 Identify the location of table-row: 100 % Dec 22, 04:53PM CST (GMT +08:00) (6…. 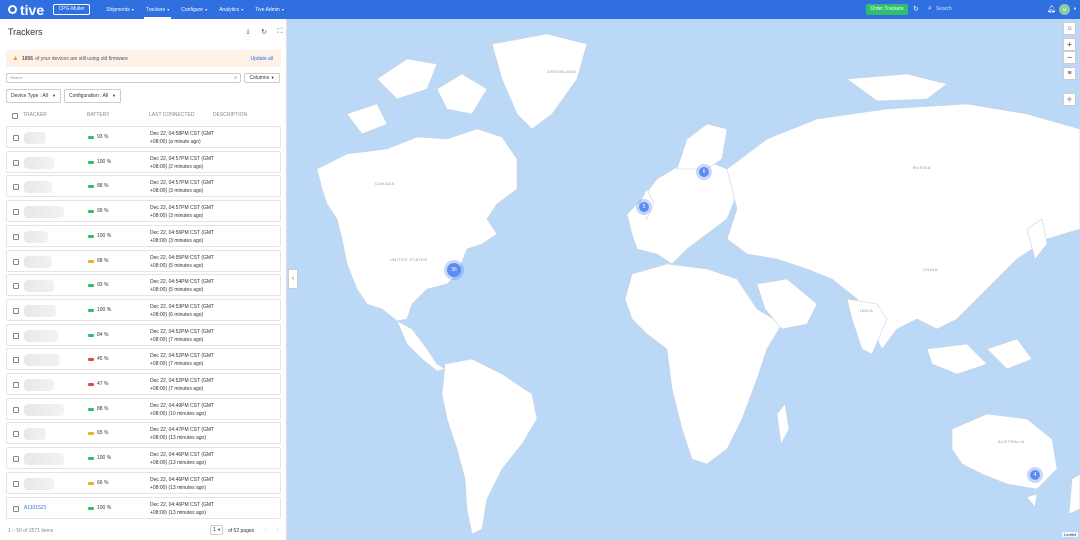
(143, 309).